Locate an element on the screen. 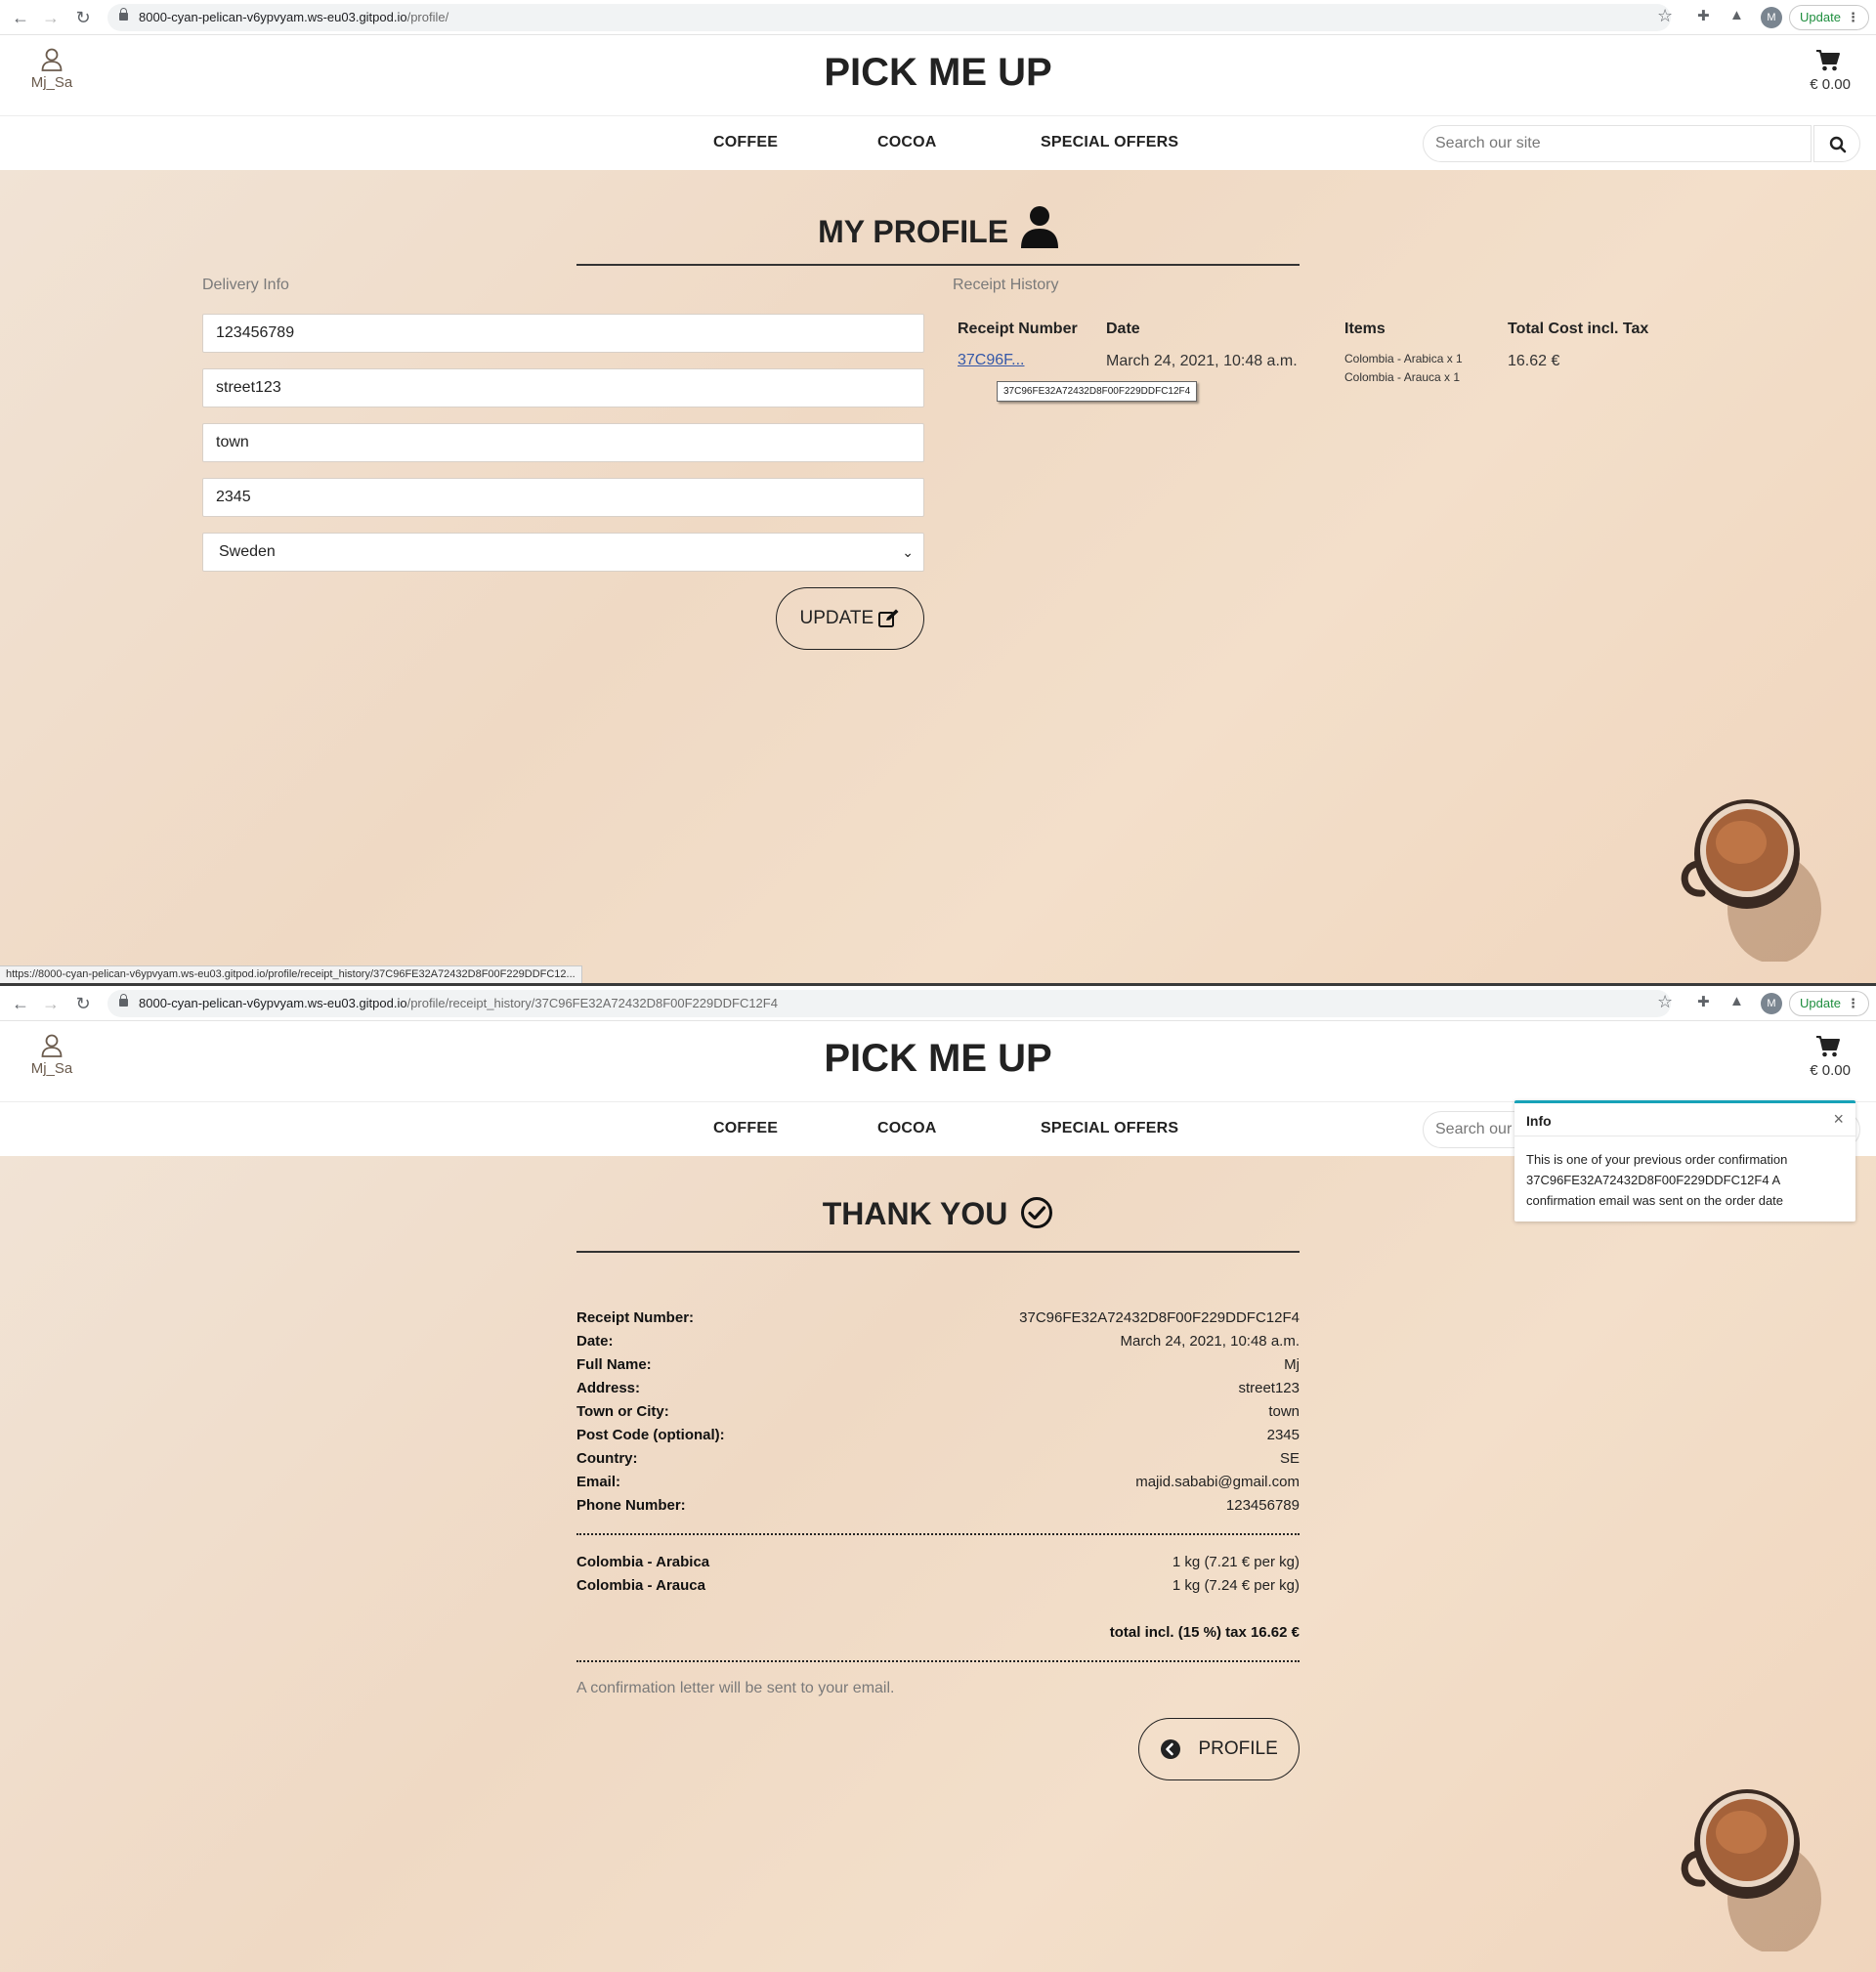  postcode-field: 2345 is located at coordinates (563, 497).